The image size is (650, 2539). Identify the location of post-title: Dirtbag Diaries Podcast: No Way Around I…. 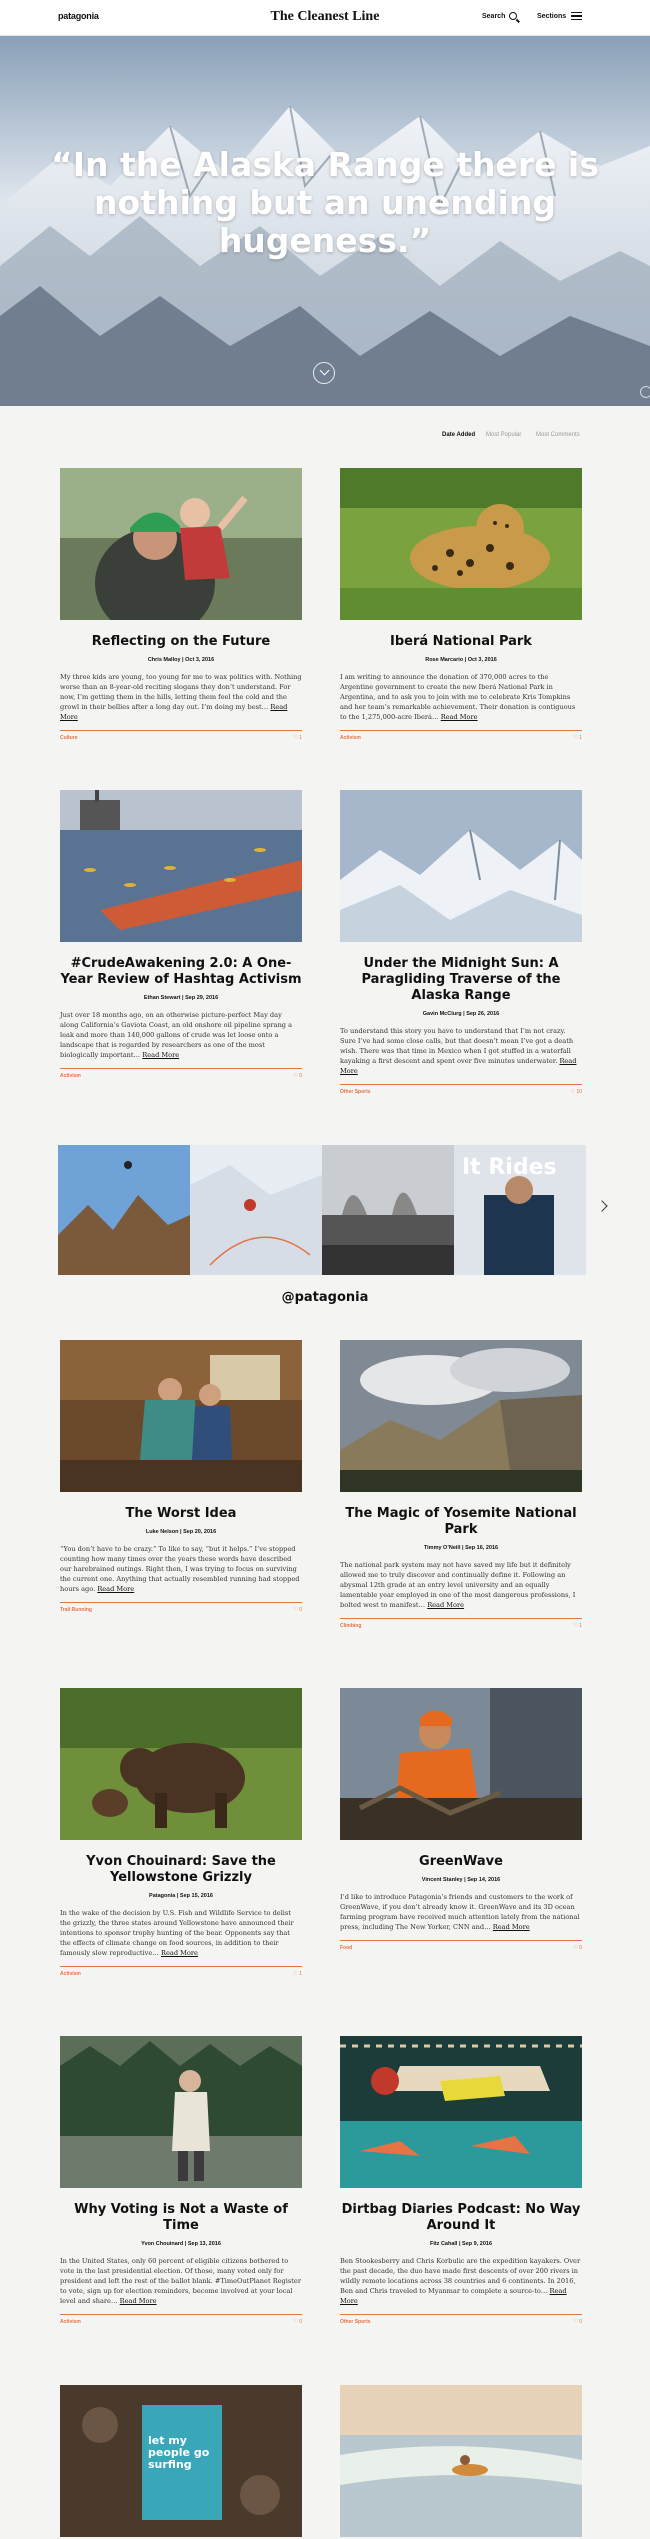
(461, 2218).